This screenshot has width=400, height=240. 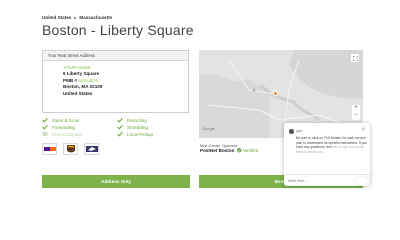 I want to click on feature-forwarding: Forwarding, so click(x=58, y=127).